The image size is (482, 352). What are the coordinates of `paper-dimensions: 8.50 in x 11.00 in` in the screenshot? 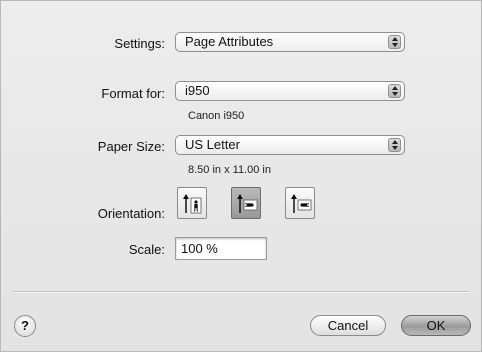 It's located at (229, 170).